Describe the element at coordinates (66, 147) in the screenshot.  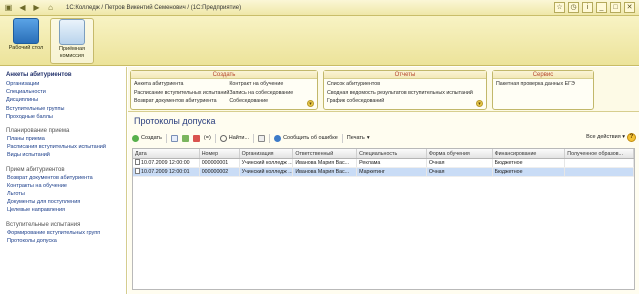
I see `nav-link: Расписания вступительных испытаний` at that location.